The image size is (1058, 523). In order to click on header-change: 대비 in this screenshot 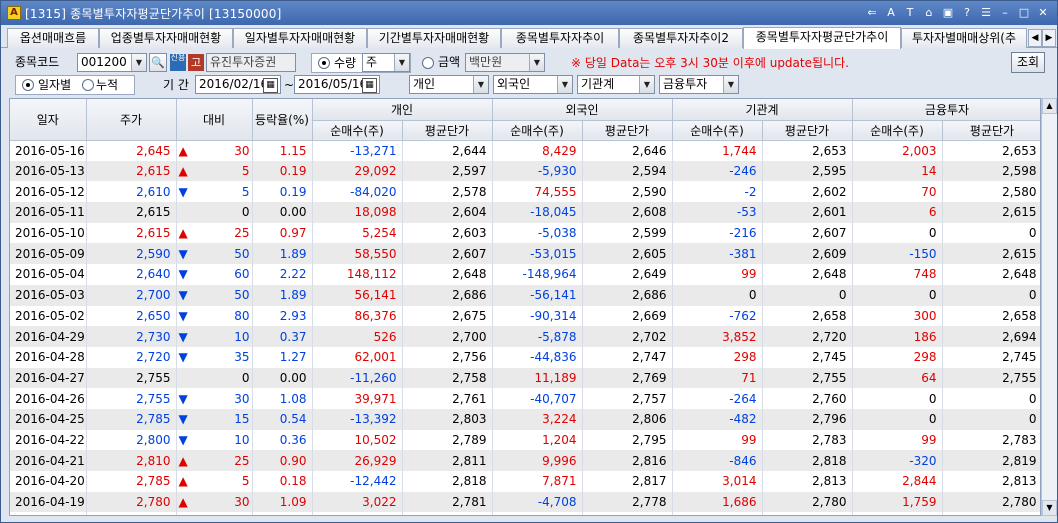, I will do `click(214, 120)`.